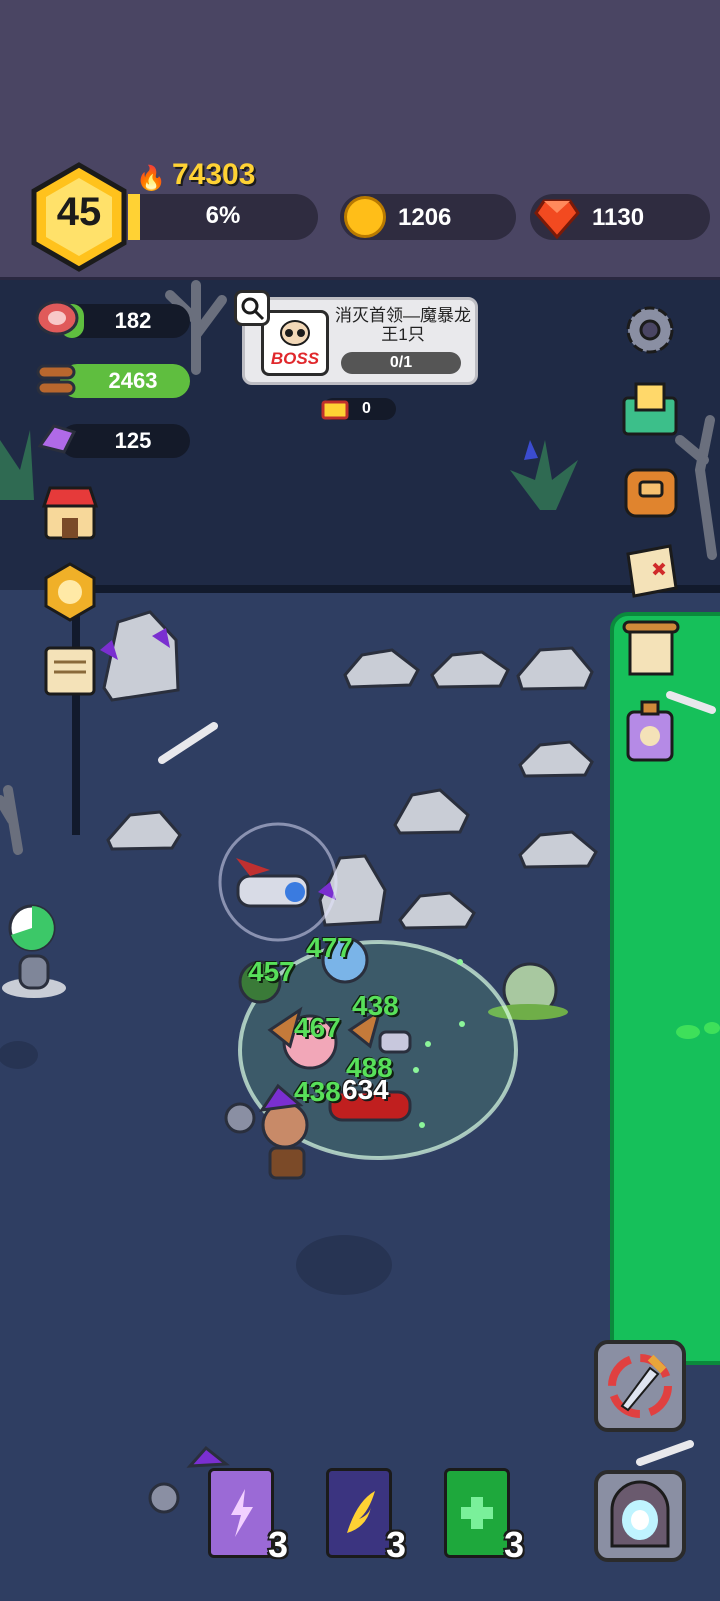  Describe the element at coordinates (396, 1544) in the screenshot. I see `wing-book-count: 3` at that location.